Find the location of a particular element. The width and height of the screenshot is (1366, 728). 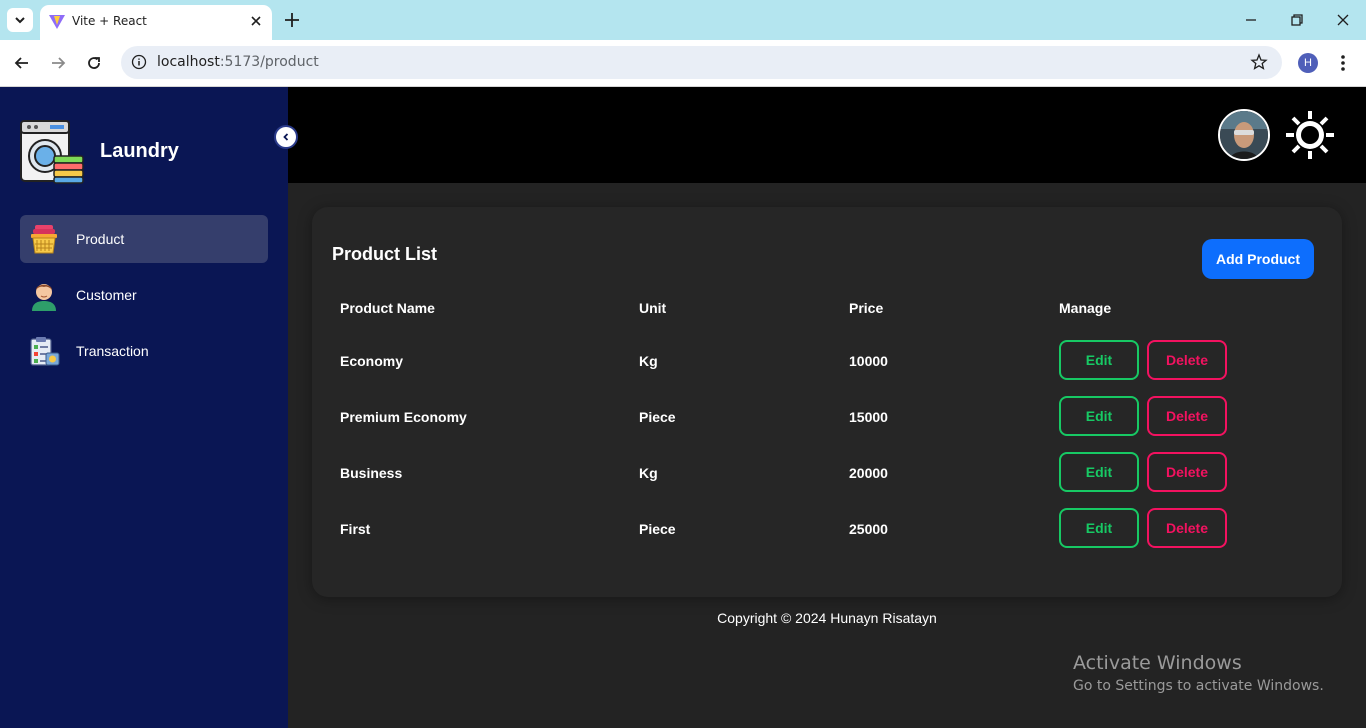

browser-toolbar: localhost:5173/product H is located at coordinates (683, 63).